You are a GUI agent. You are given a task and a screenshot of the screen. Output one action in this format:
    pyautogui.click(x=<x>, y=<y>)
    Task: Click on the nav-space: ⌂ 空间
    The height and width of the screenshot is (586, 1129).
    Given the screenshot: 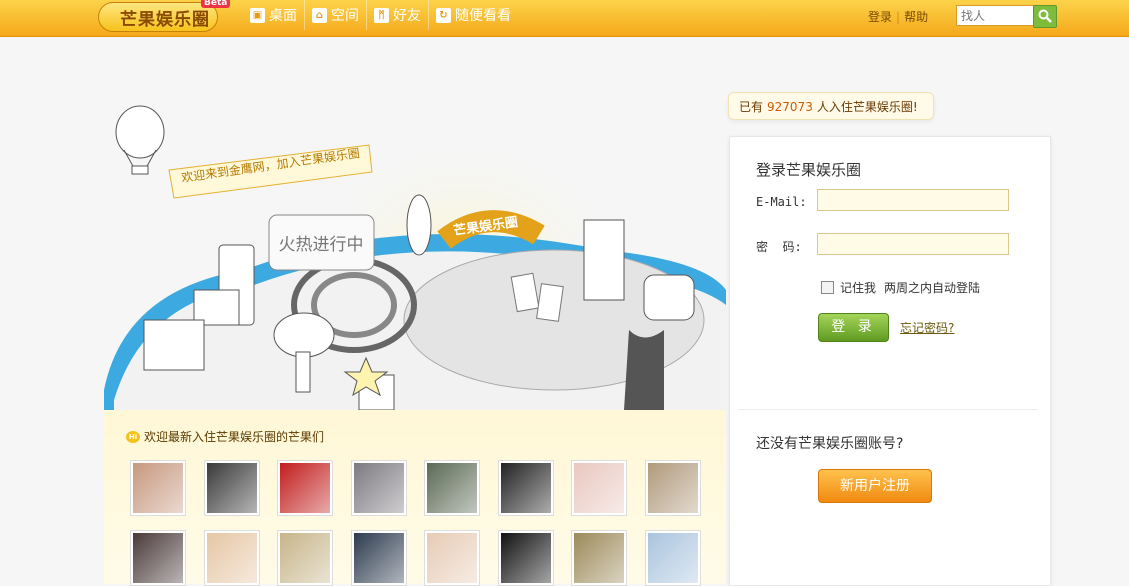 What is the action you would take?
    pyautogui.click(x=336, y=15)
    